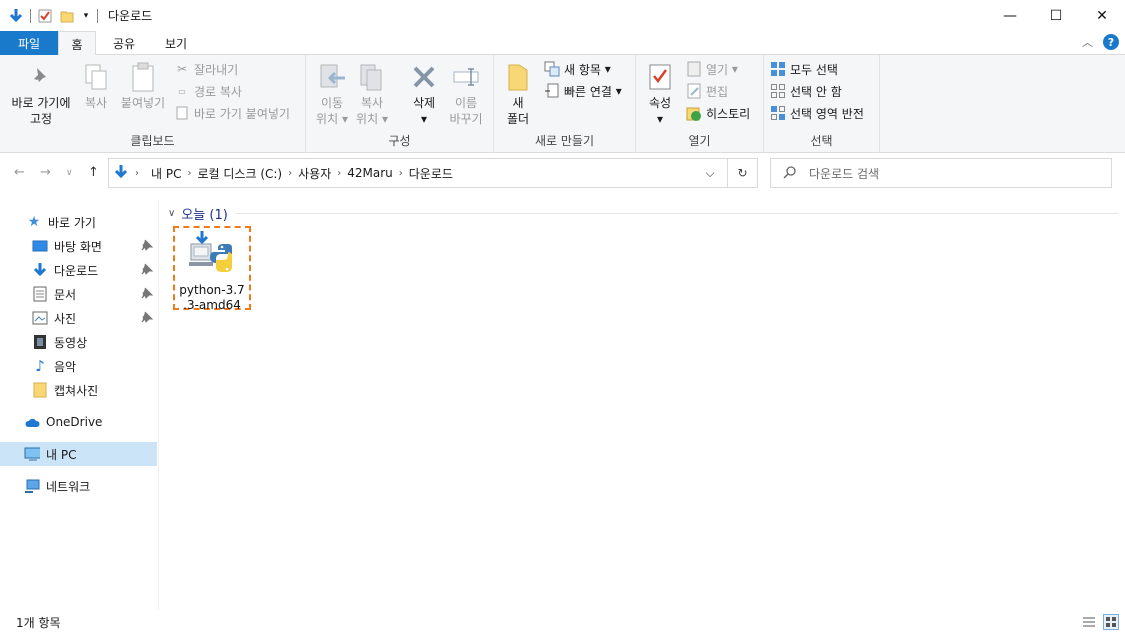  What do you see at coordinates (78, 342) in the screenshot?
I see `sidebar-item-videos: 동영상` at bounding box center [78, 342].